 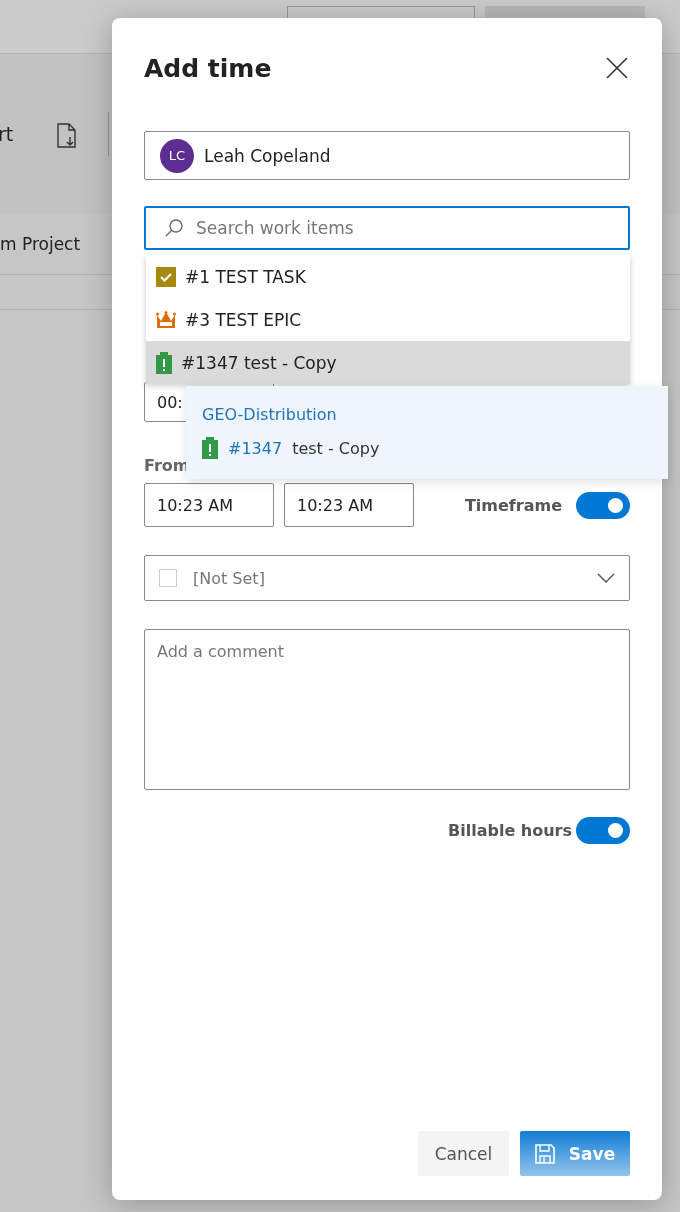 What do you see at coordinates (209, 505) in the screenshot?
I see `start-time-field: 10:23 AM` at bounding box center [209, 505].